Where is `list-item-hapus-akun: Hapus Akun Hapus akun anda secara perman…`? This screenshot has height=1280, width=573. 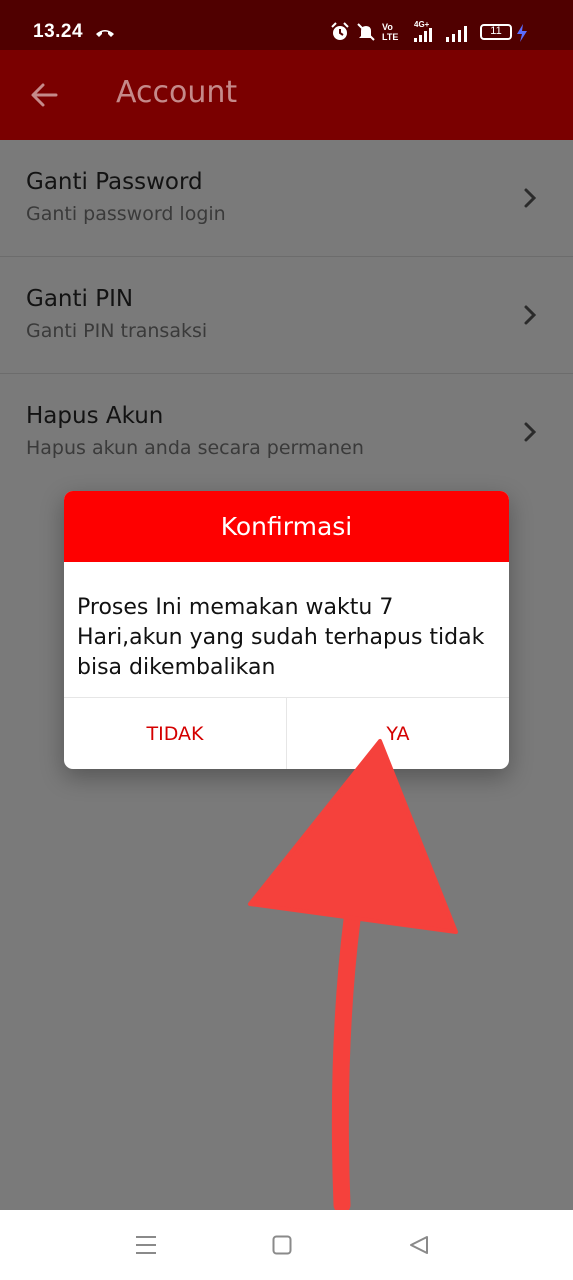
list-item-hapus-akun: Hapus Akun Hapus akun anda secara perman… is located at coordinates (286, 432).